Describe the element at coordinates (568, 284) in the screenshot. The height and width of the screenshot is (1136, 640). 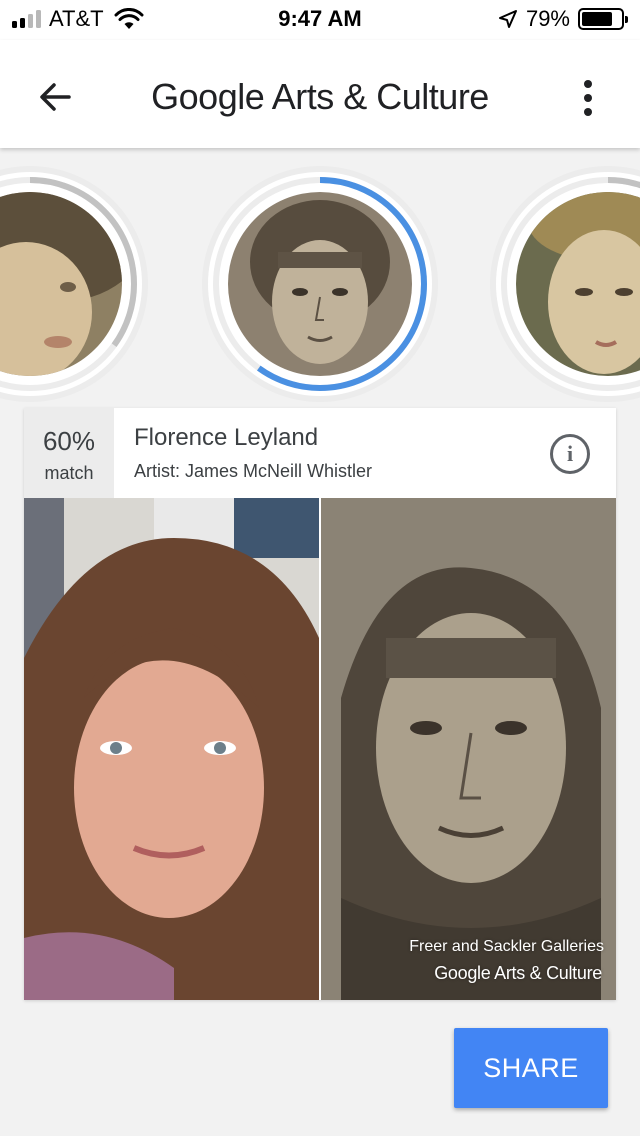
I see `carousel-item-right` at that location.